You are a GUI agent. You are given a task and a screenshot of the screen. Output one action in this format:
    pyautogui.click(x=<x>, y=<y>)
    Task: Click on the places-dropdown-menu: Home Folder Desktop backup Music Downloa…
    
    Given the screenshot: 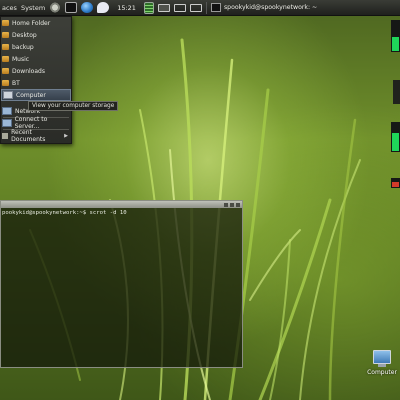 What is the action you would take?
    pyautogui.click(x=36, y=80)
    